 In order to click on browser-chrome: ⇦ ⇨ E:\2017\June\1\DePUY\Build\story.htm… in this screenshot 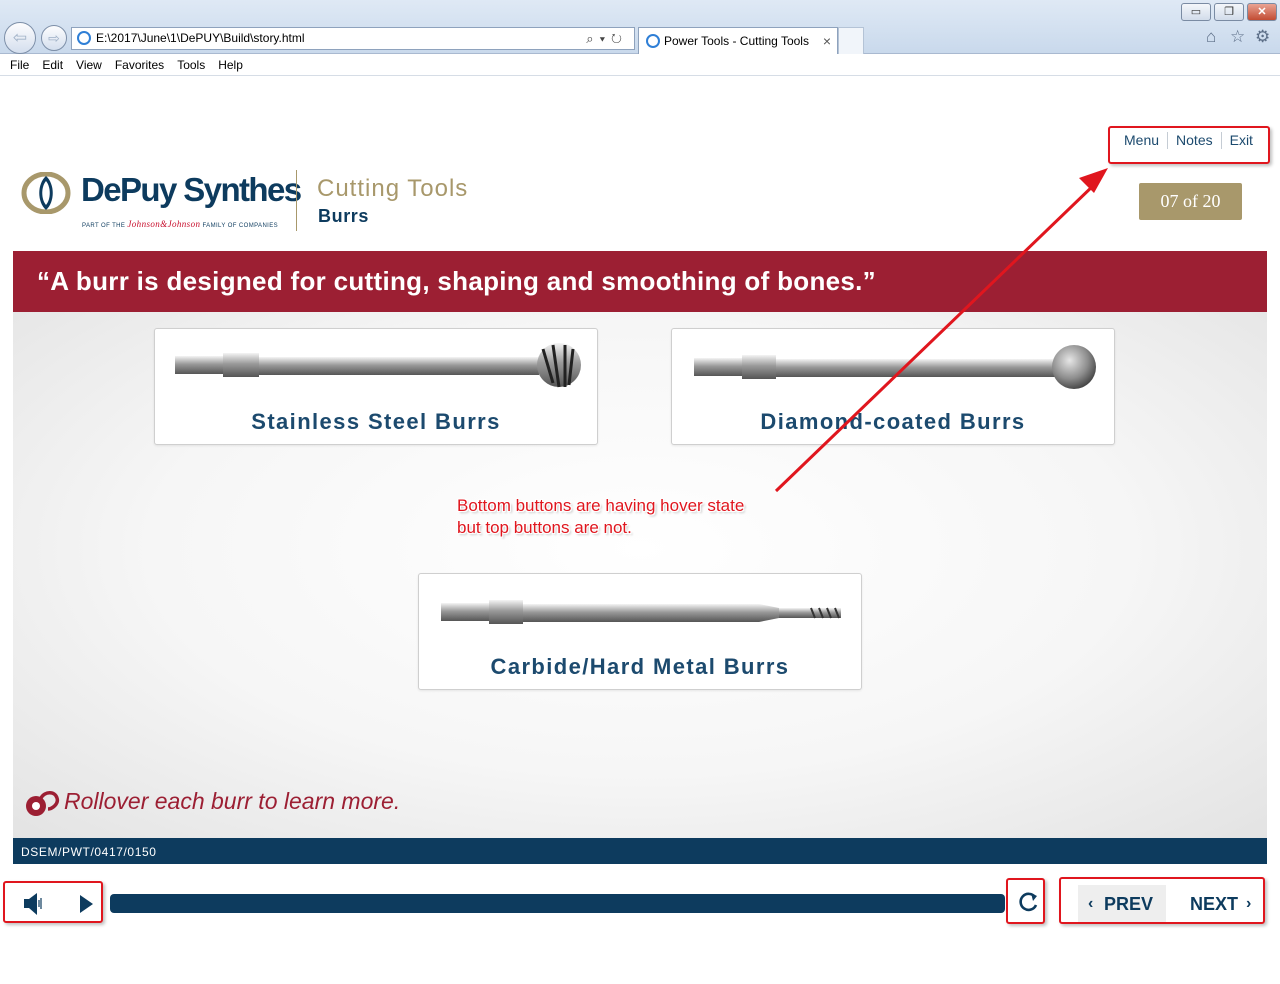, I will do `click(640, 27)`.